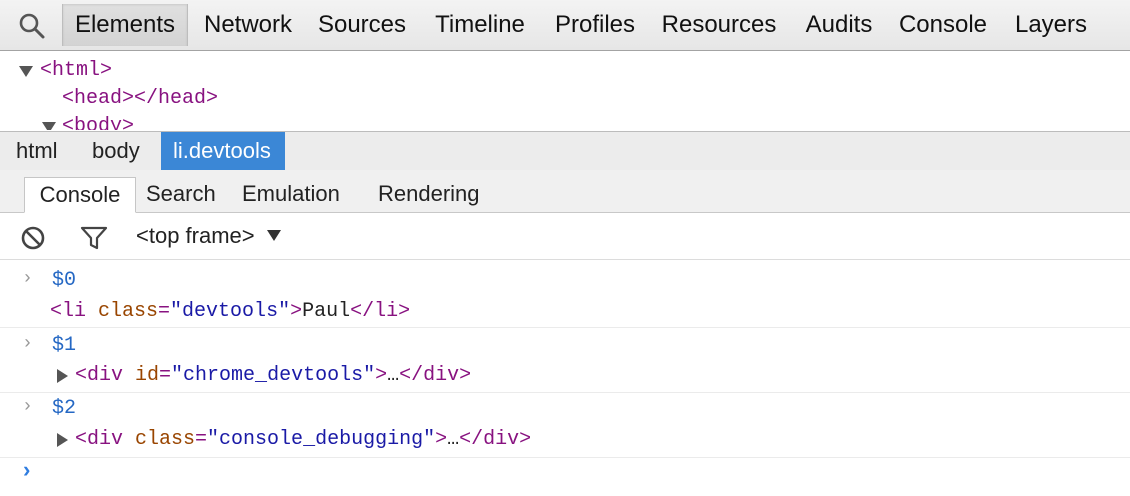  I want to click on breadcrumb-html: html, so click(37, 151).